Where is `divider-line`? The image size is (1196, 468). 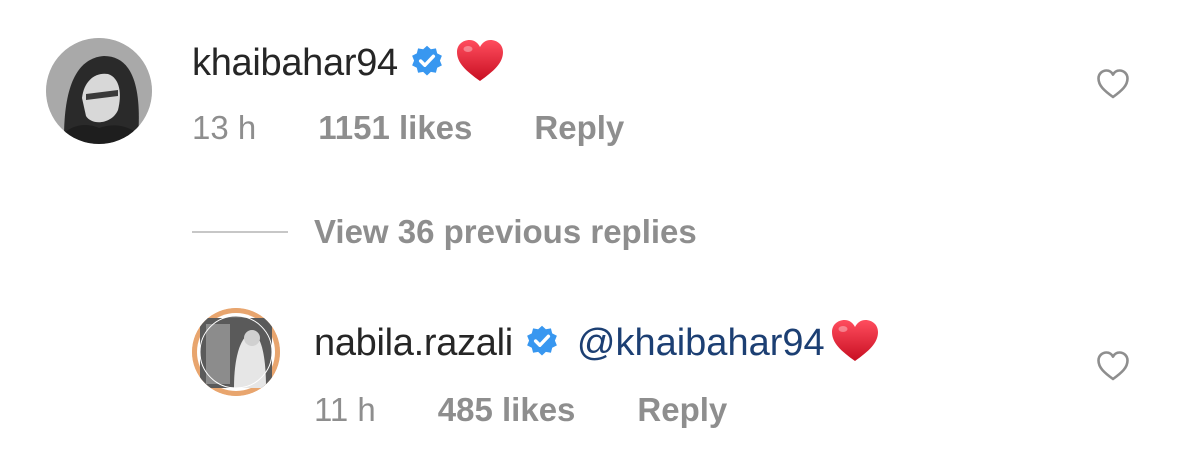 divider-line is located at coordinates (240, 232).